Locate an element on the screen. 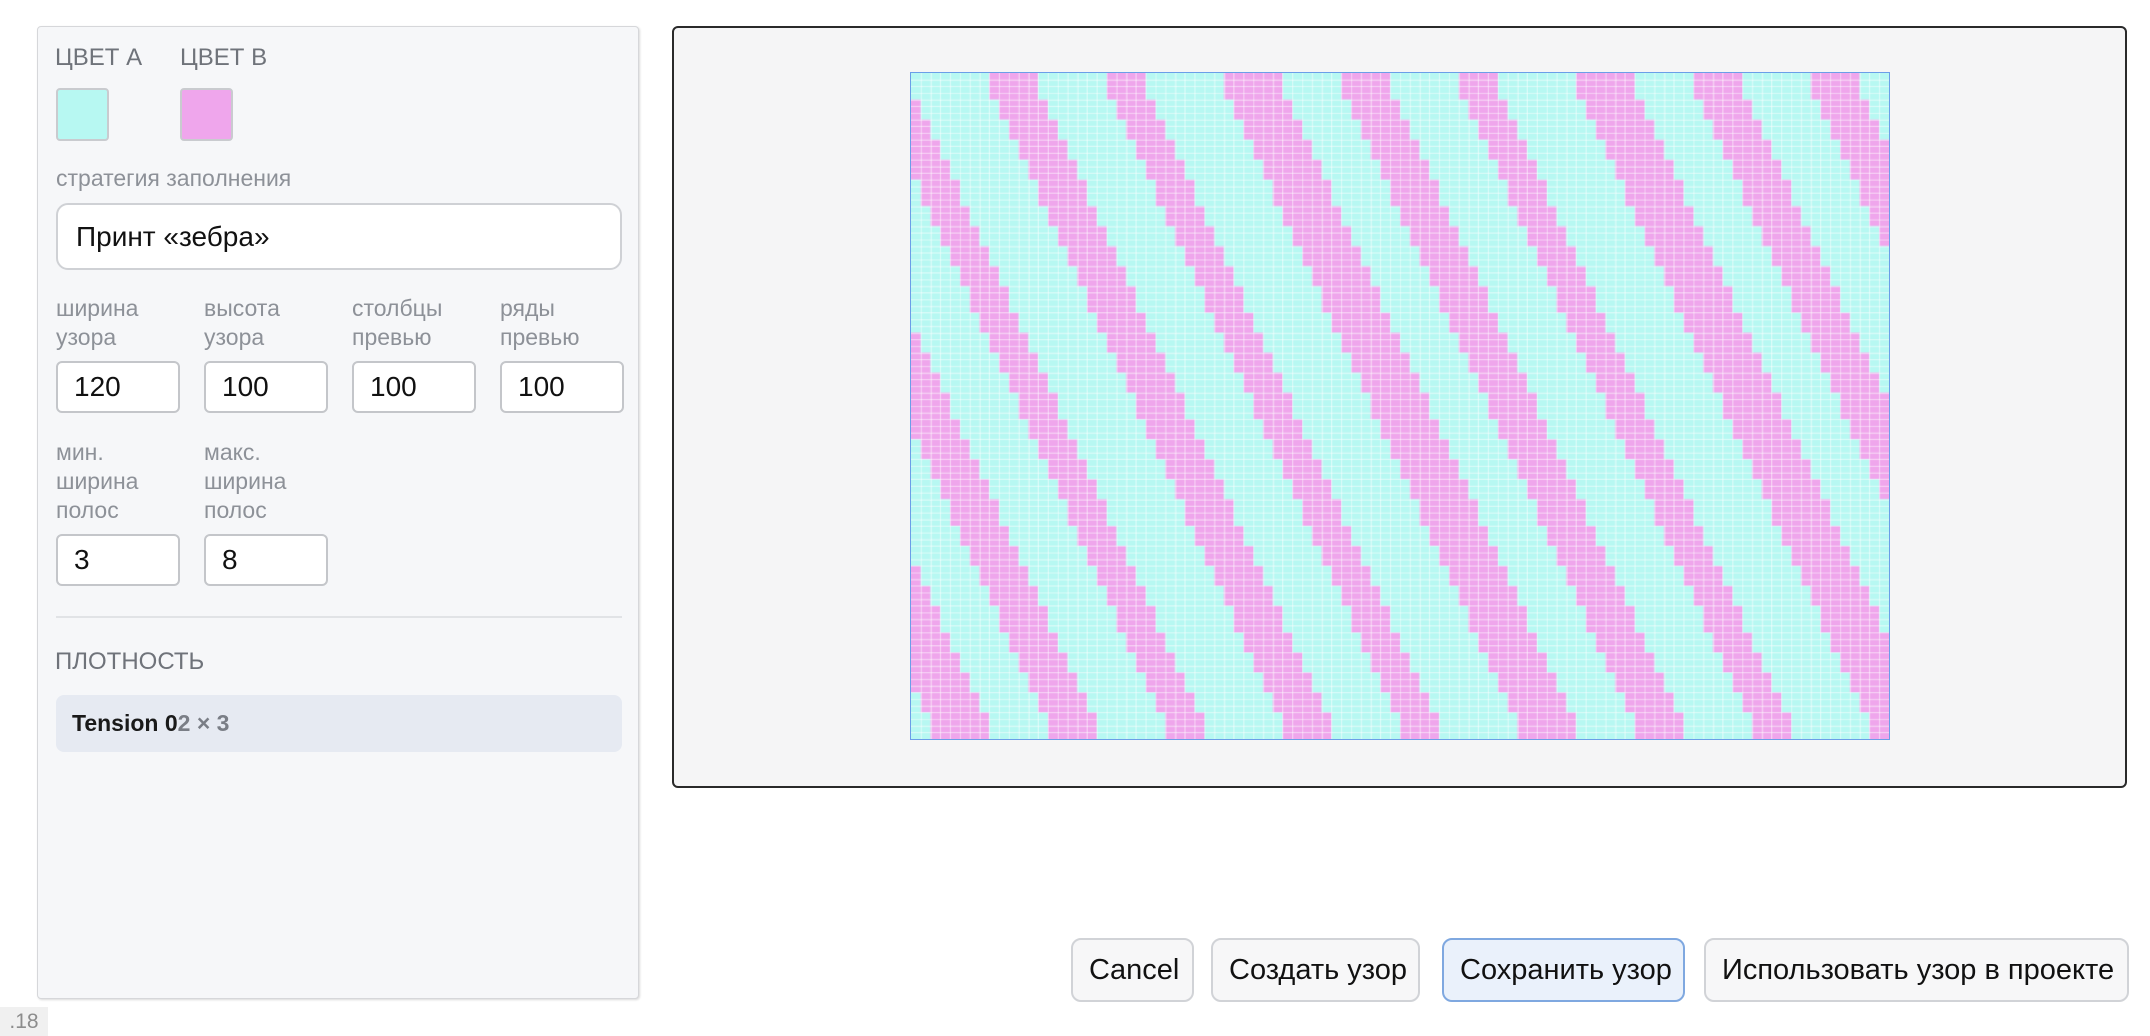 Image resolution: width=2150 pixels, height=1036 pixels. density-item-name: Tension 0 is located at coordinates (125, 723).